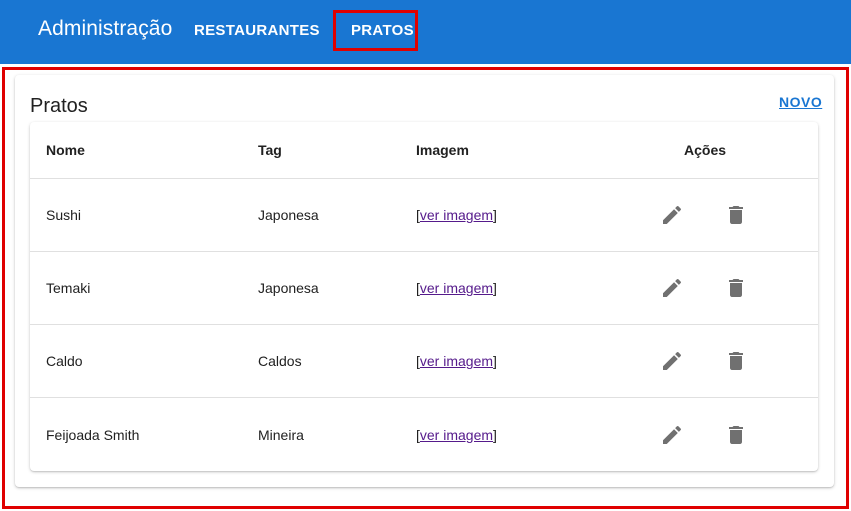 This screenshot has height=511, width=851. Describe the element at coordinates (257, 30) in the screenshot. I see `nav-link-restaurantes: RESTAURANTES` at that location.